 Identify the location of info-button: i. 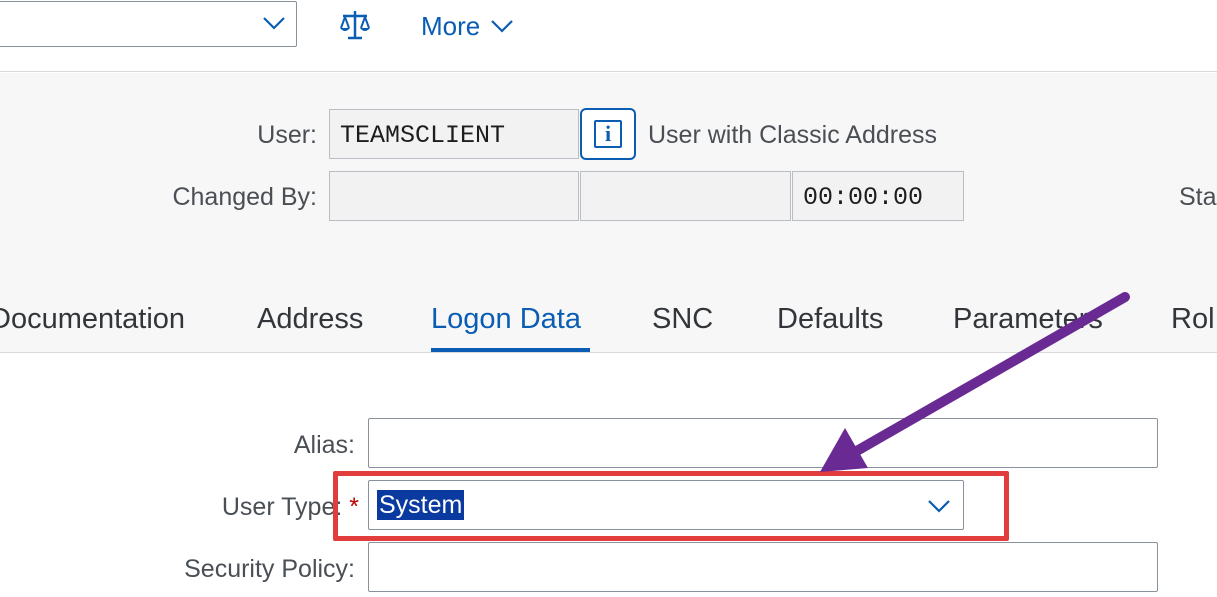
(608, 134).